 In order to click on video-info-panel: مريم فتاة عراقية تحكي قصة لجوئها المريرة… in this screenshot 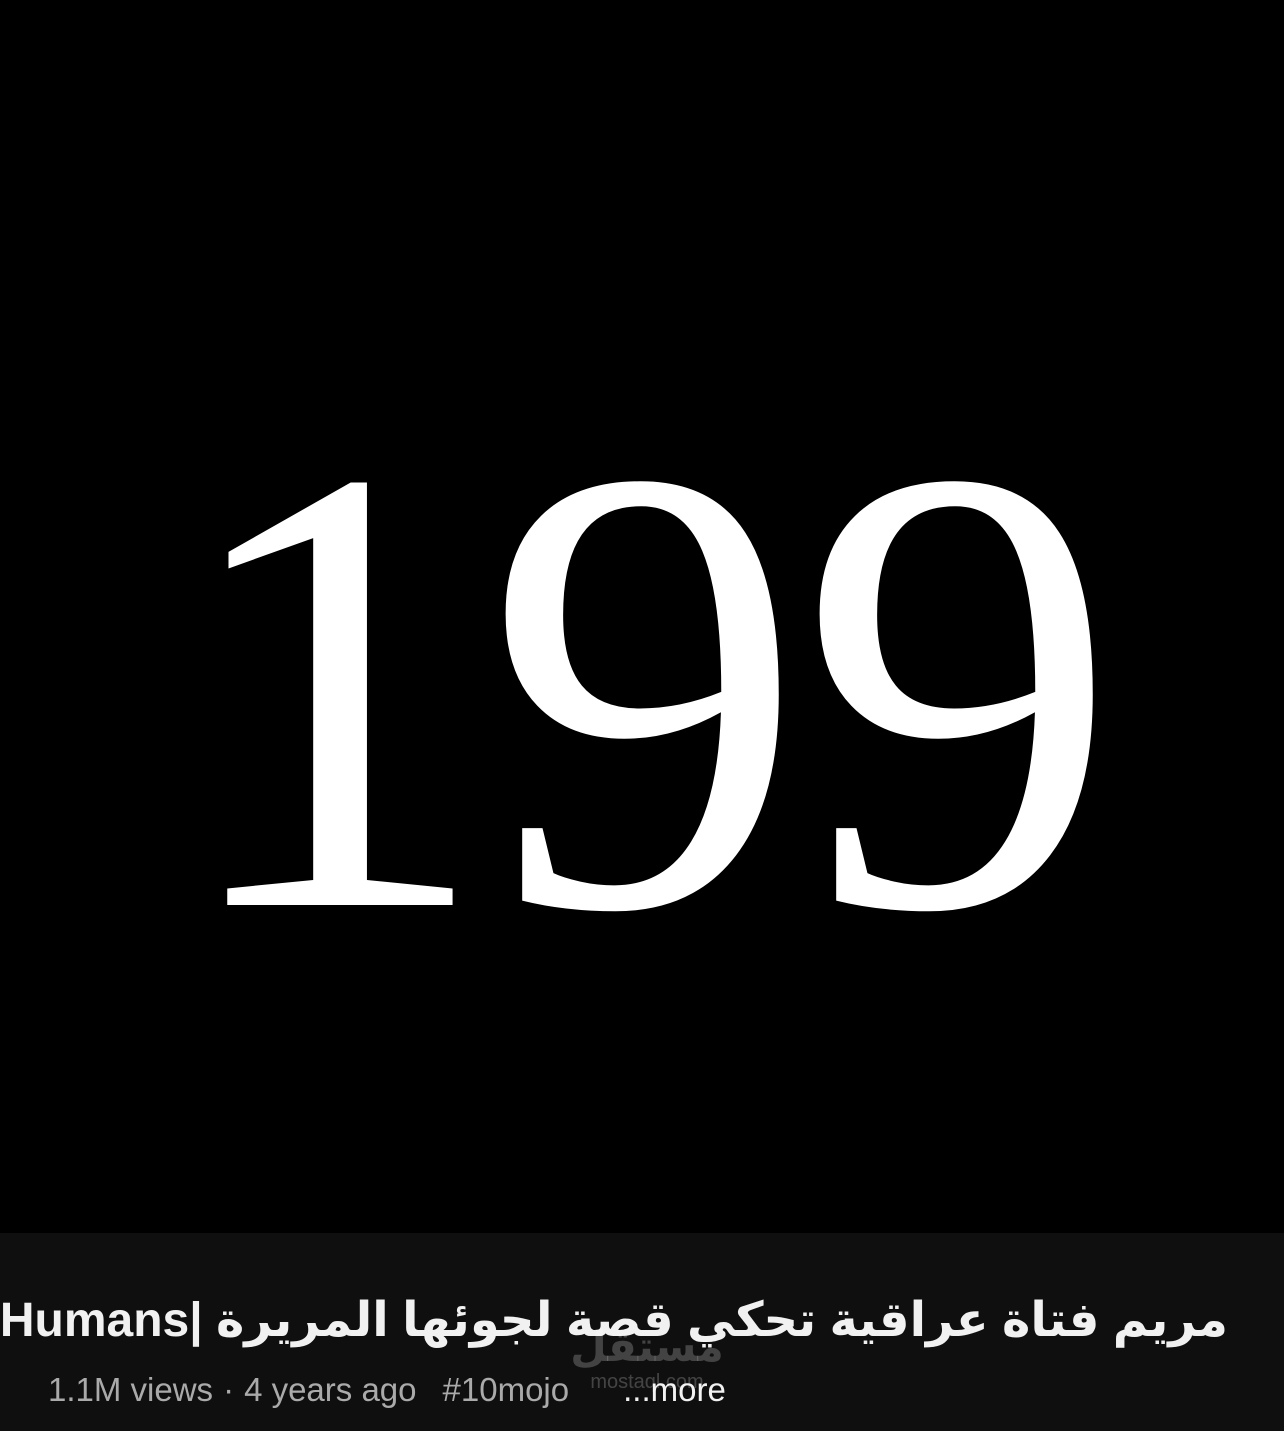, I will do `click(642, 1332)`.